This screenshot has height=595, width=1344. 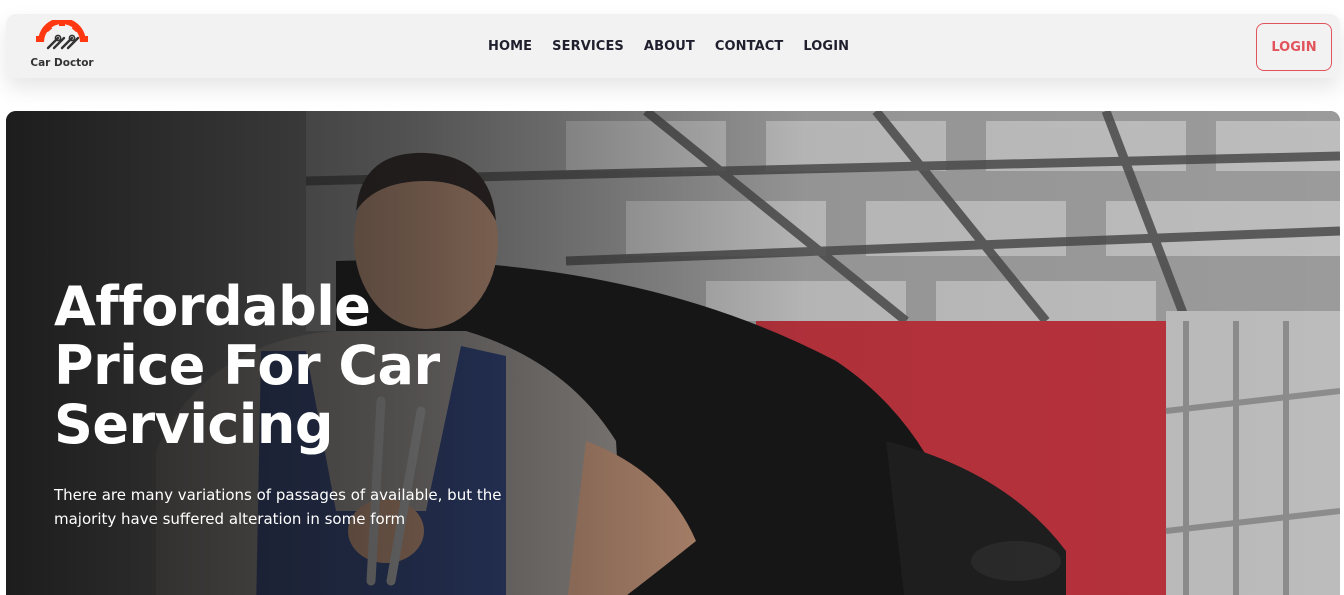 I want to click on nav-about: ABOUT, so click(x=669, y=46).